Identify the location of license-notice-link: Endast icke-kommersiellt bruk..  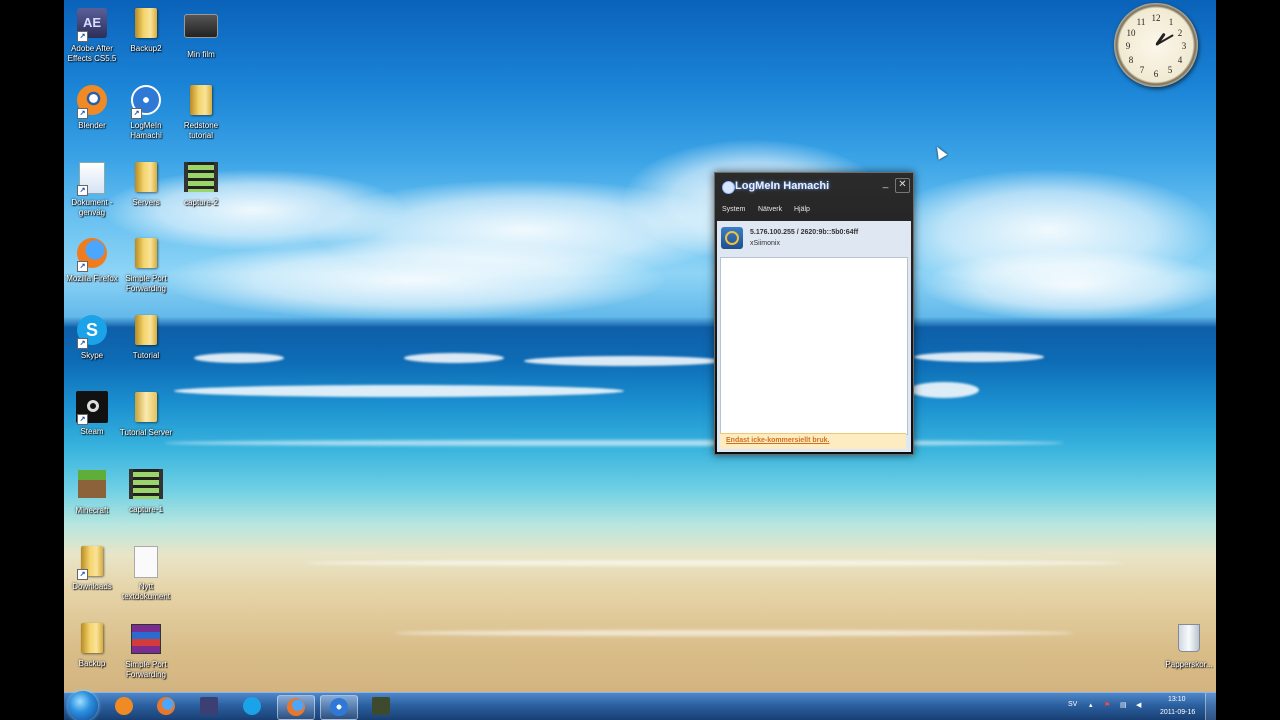
(777, 440).